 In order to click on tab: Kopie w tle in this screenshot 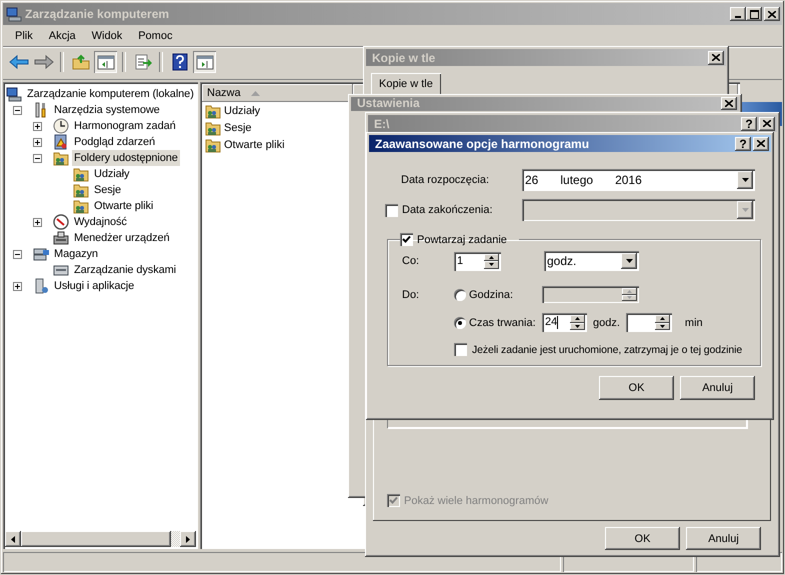, I will do `click(406, 84)`.